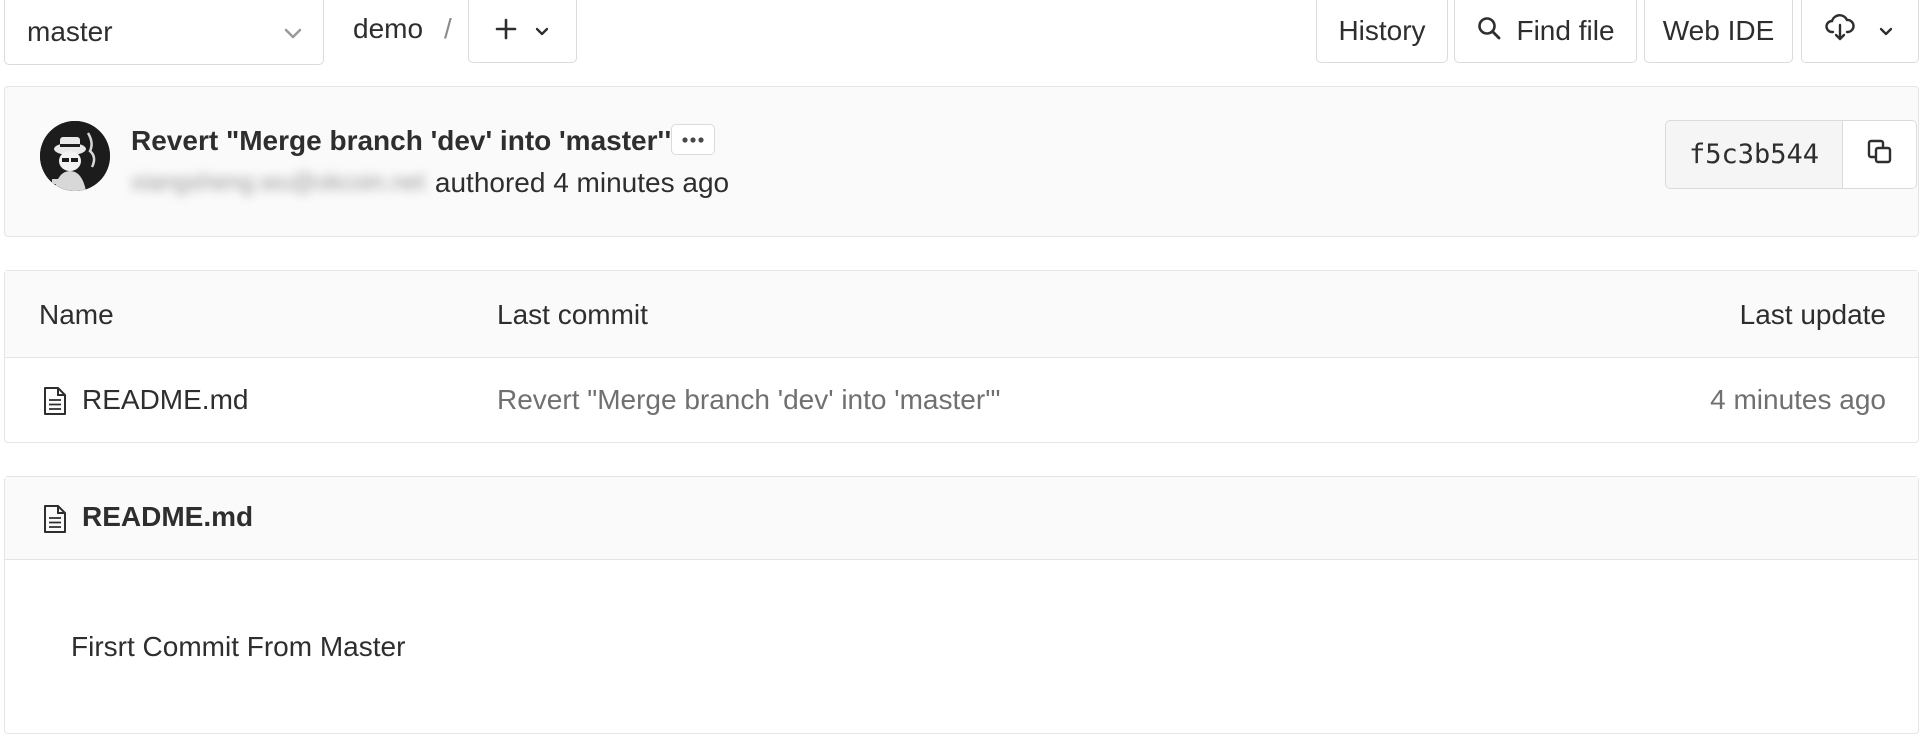 This screenshot has width=1922, height=738. Describe the element at coordinates (164, 32) in the screenshot. I see `branch-select: master` at that location.